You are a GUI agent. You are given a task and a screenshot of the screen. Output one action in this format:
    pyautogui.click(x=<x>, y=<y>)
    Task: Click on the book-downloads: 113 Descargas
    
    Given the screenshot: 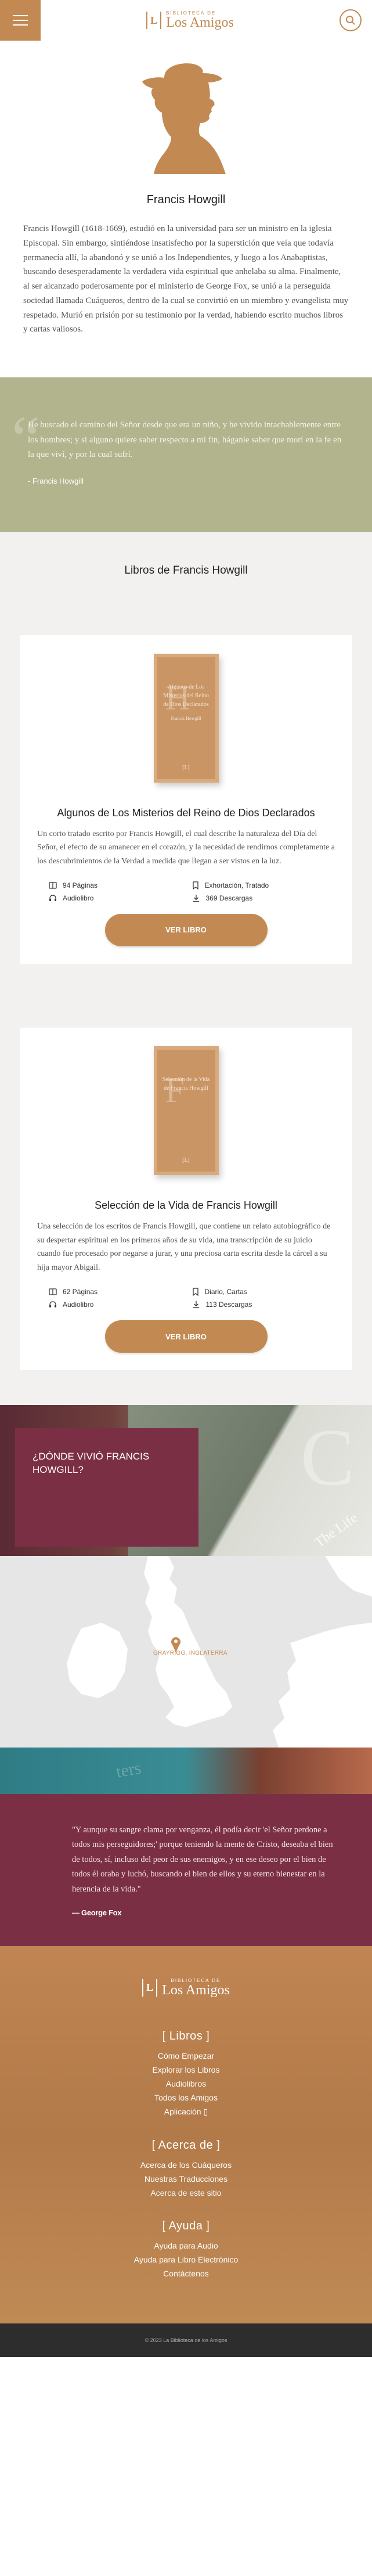 What is the action you would take?
    pyautogui.click(x=263, y=1304)
    